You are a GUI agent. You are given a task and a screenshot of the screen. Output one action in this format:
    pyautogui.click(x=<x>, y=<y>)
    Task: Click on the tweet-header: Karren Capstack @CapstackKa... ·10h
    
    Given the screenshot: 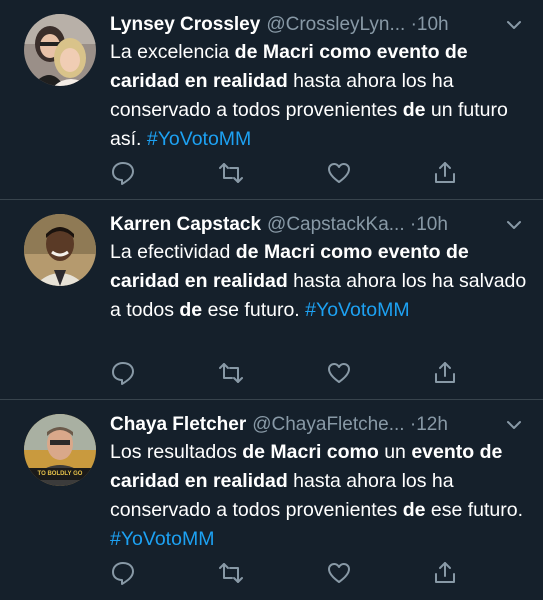 What is the action you would take?
    pyautogui.click(x=316, y=225)
    